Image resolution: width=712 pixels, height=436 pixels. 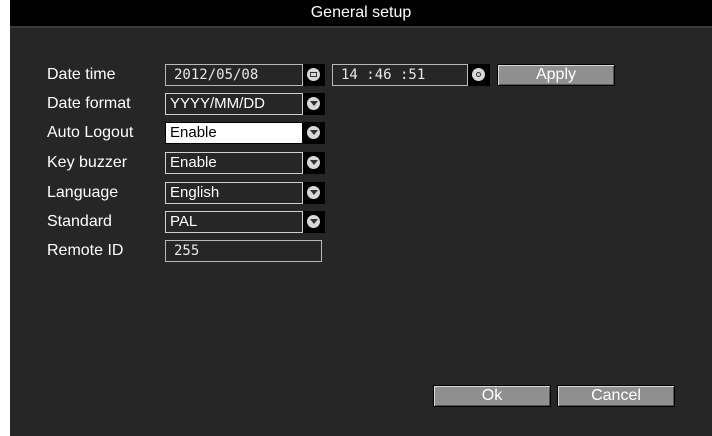 I want to click on date-format-value: YYYY/MM/DD, so click(x=234, y=104).